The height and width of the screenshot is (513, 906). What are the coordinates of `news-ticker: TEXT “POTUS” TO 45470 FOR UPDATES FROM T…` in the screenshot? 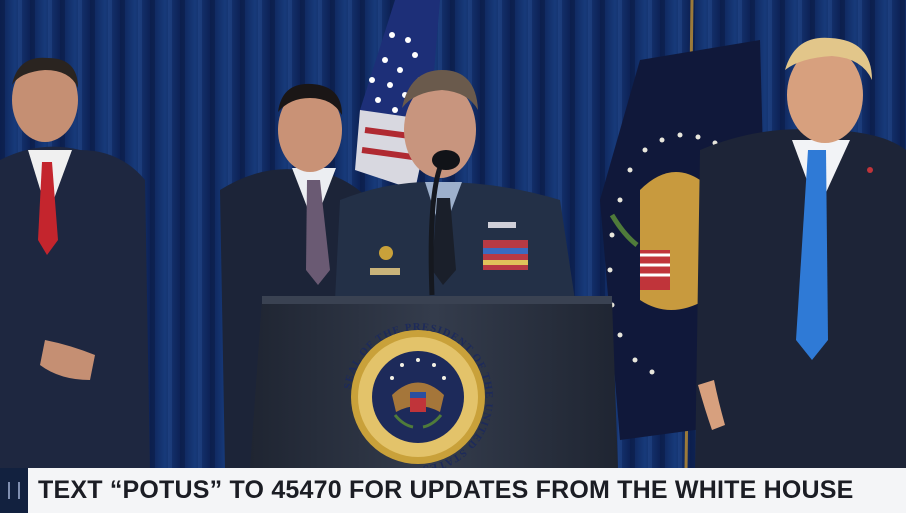 It's located at (453, 490).